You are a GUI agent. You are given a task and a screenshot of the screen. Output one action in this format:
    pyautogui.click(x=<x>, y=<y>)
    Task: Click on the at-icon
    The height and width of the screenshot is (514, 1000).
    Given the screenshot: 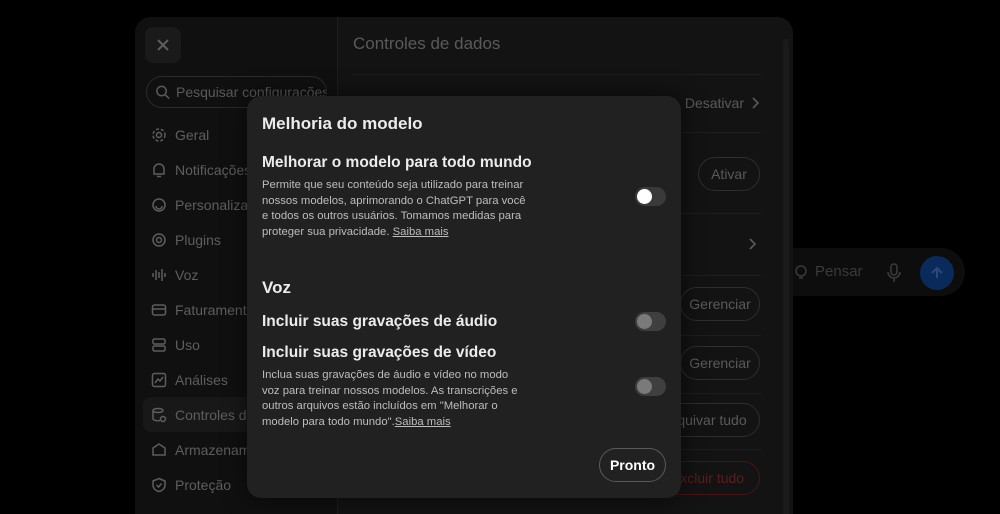 What is the action you would take?
    pyautogui.click(x=159, y=239)
    